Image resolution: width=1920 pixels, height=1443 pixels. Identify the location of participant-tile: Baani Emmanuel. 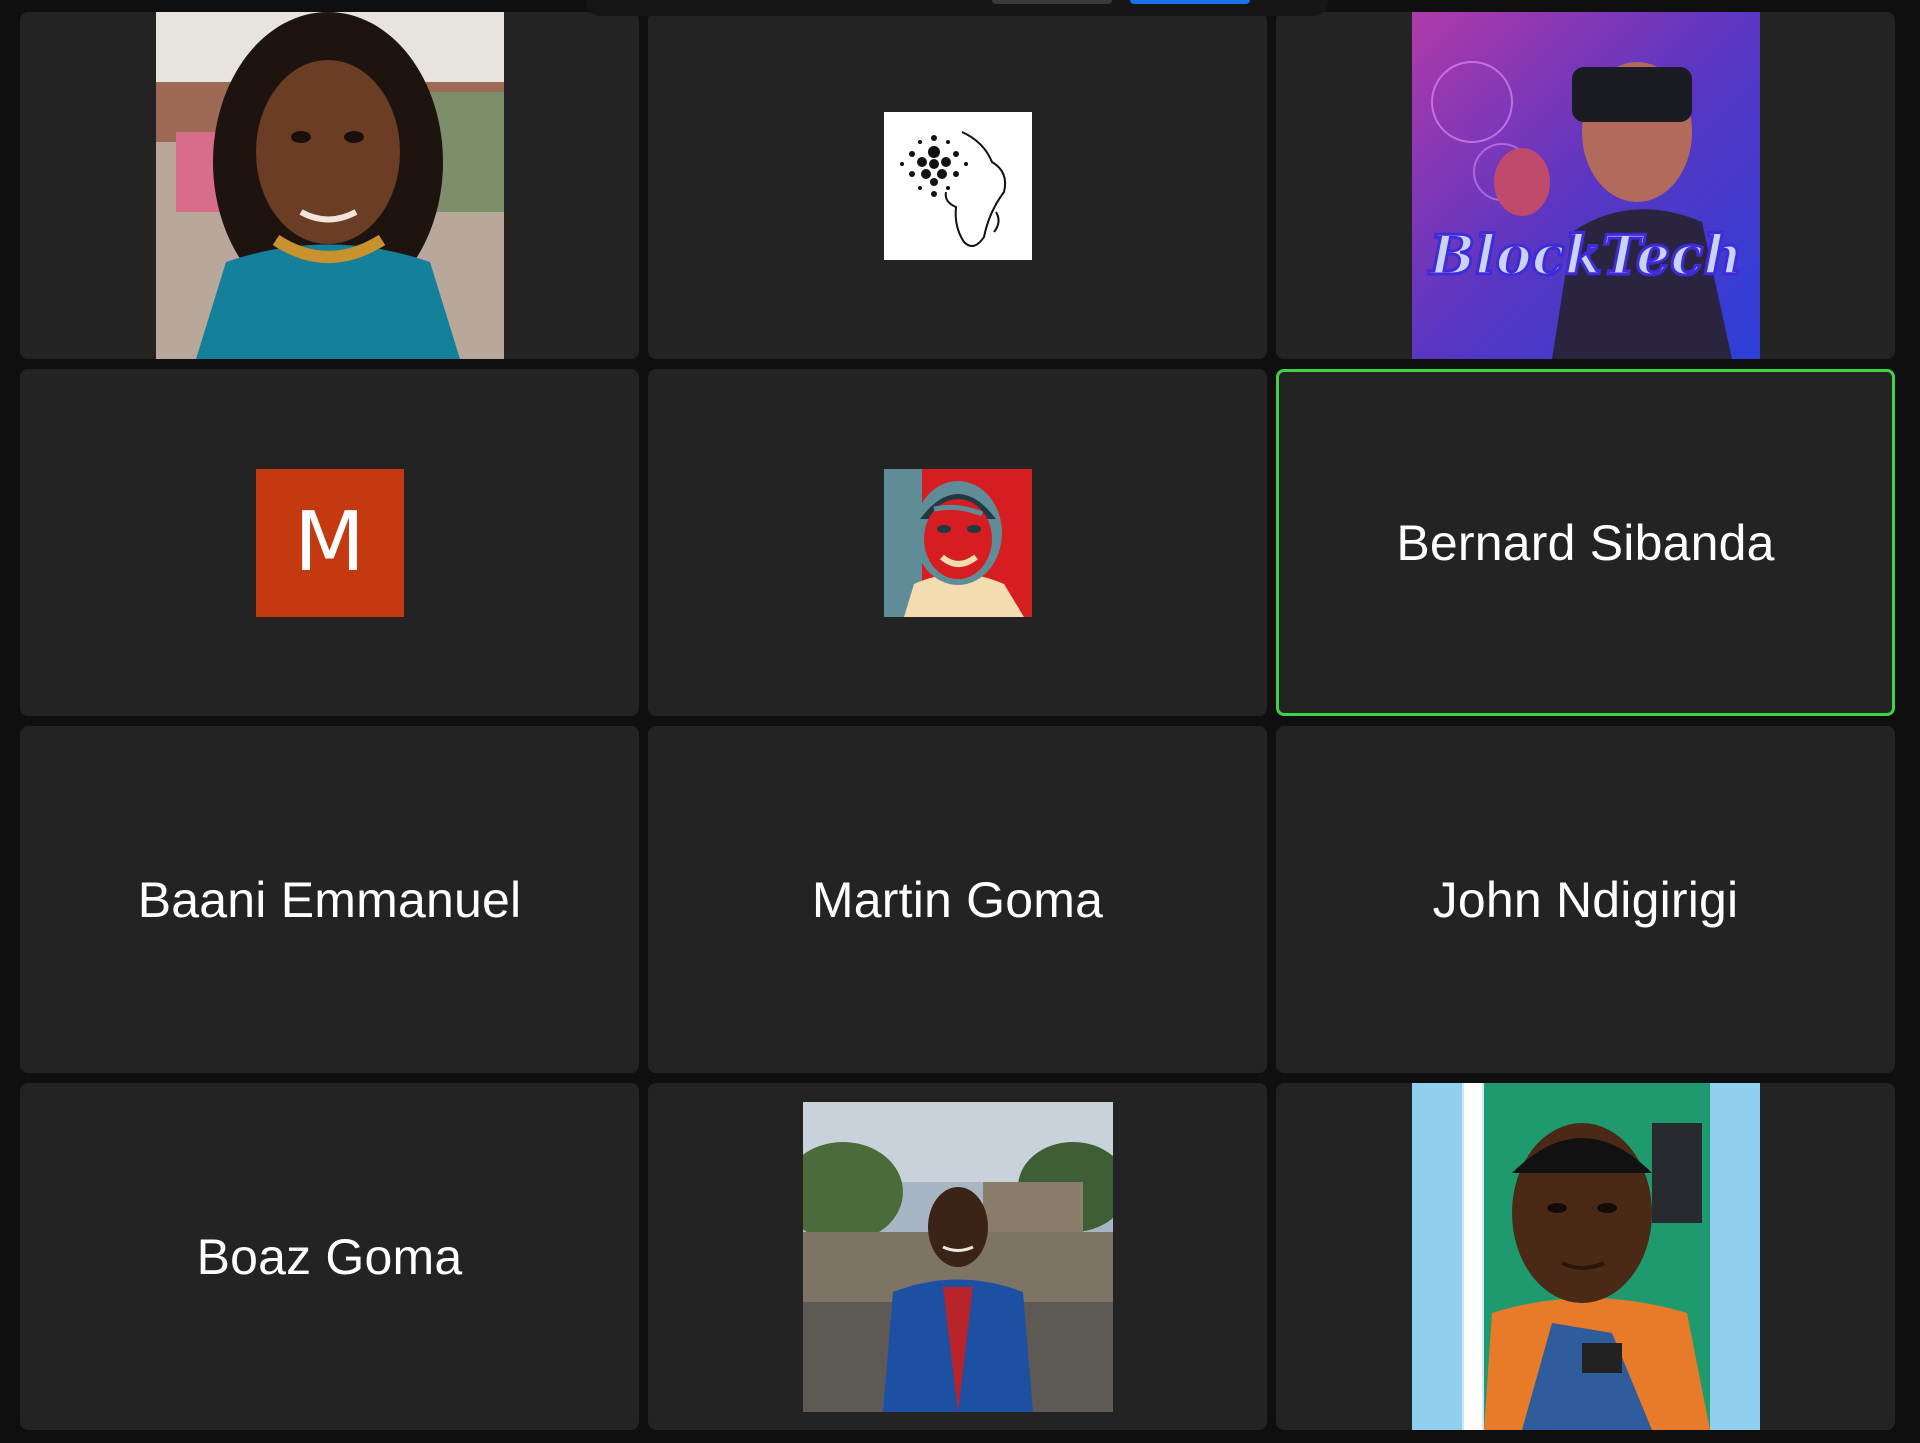
(329, 899).